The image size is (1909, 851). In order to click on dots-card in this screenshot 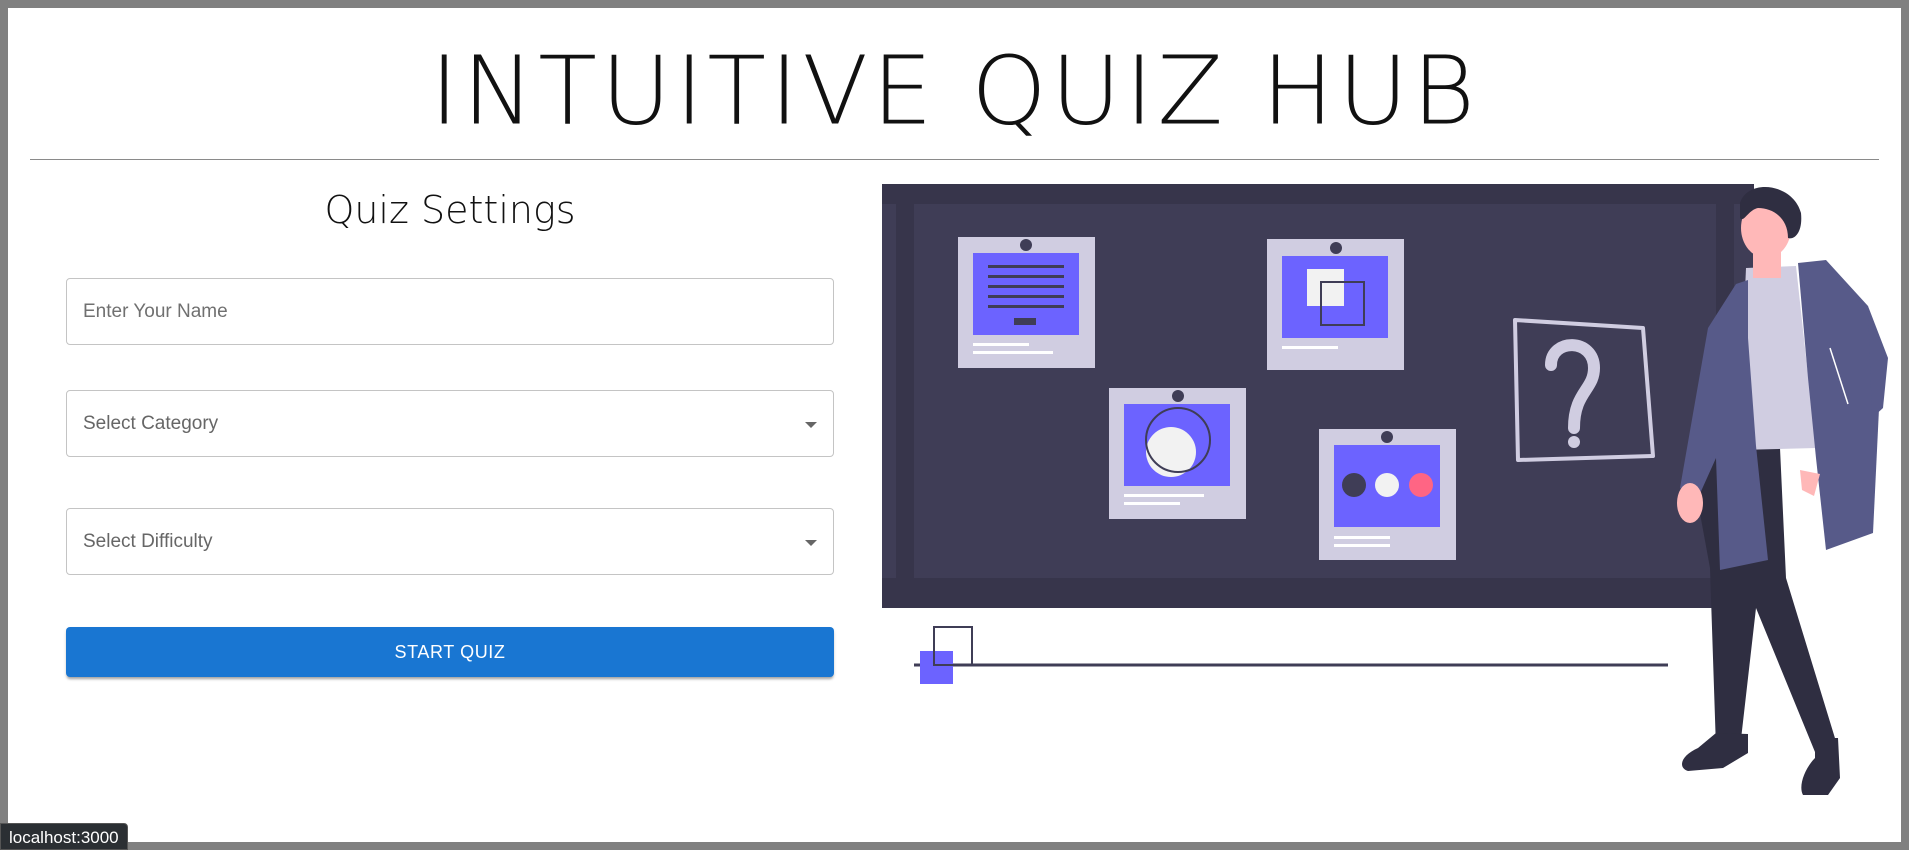, I will do `click(1387, 494)`.